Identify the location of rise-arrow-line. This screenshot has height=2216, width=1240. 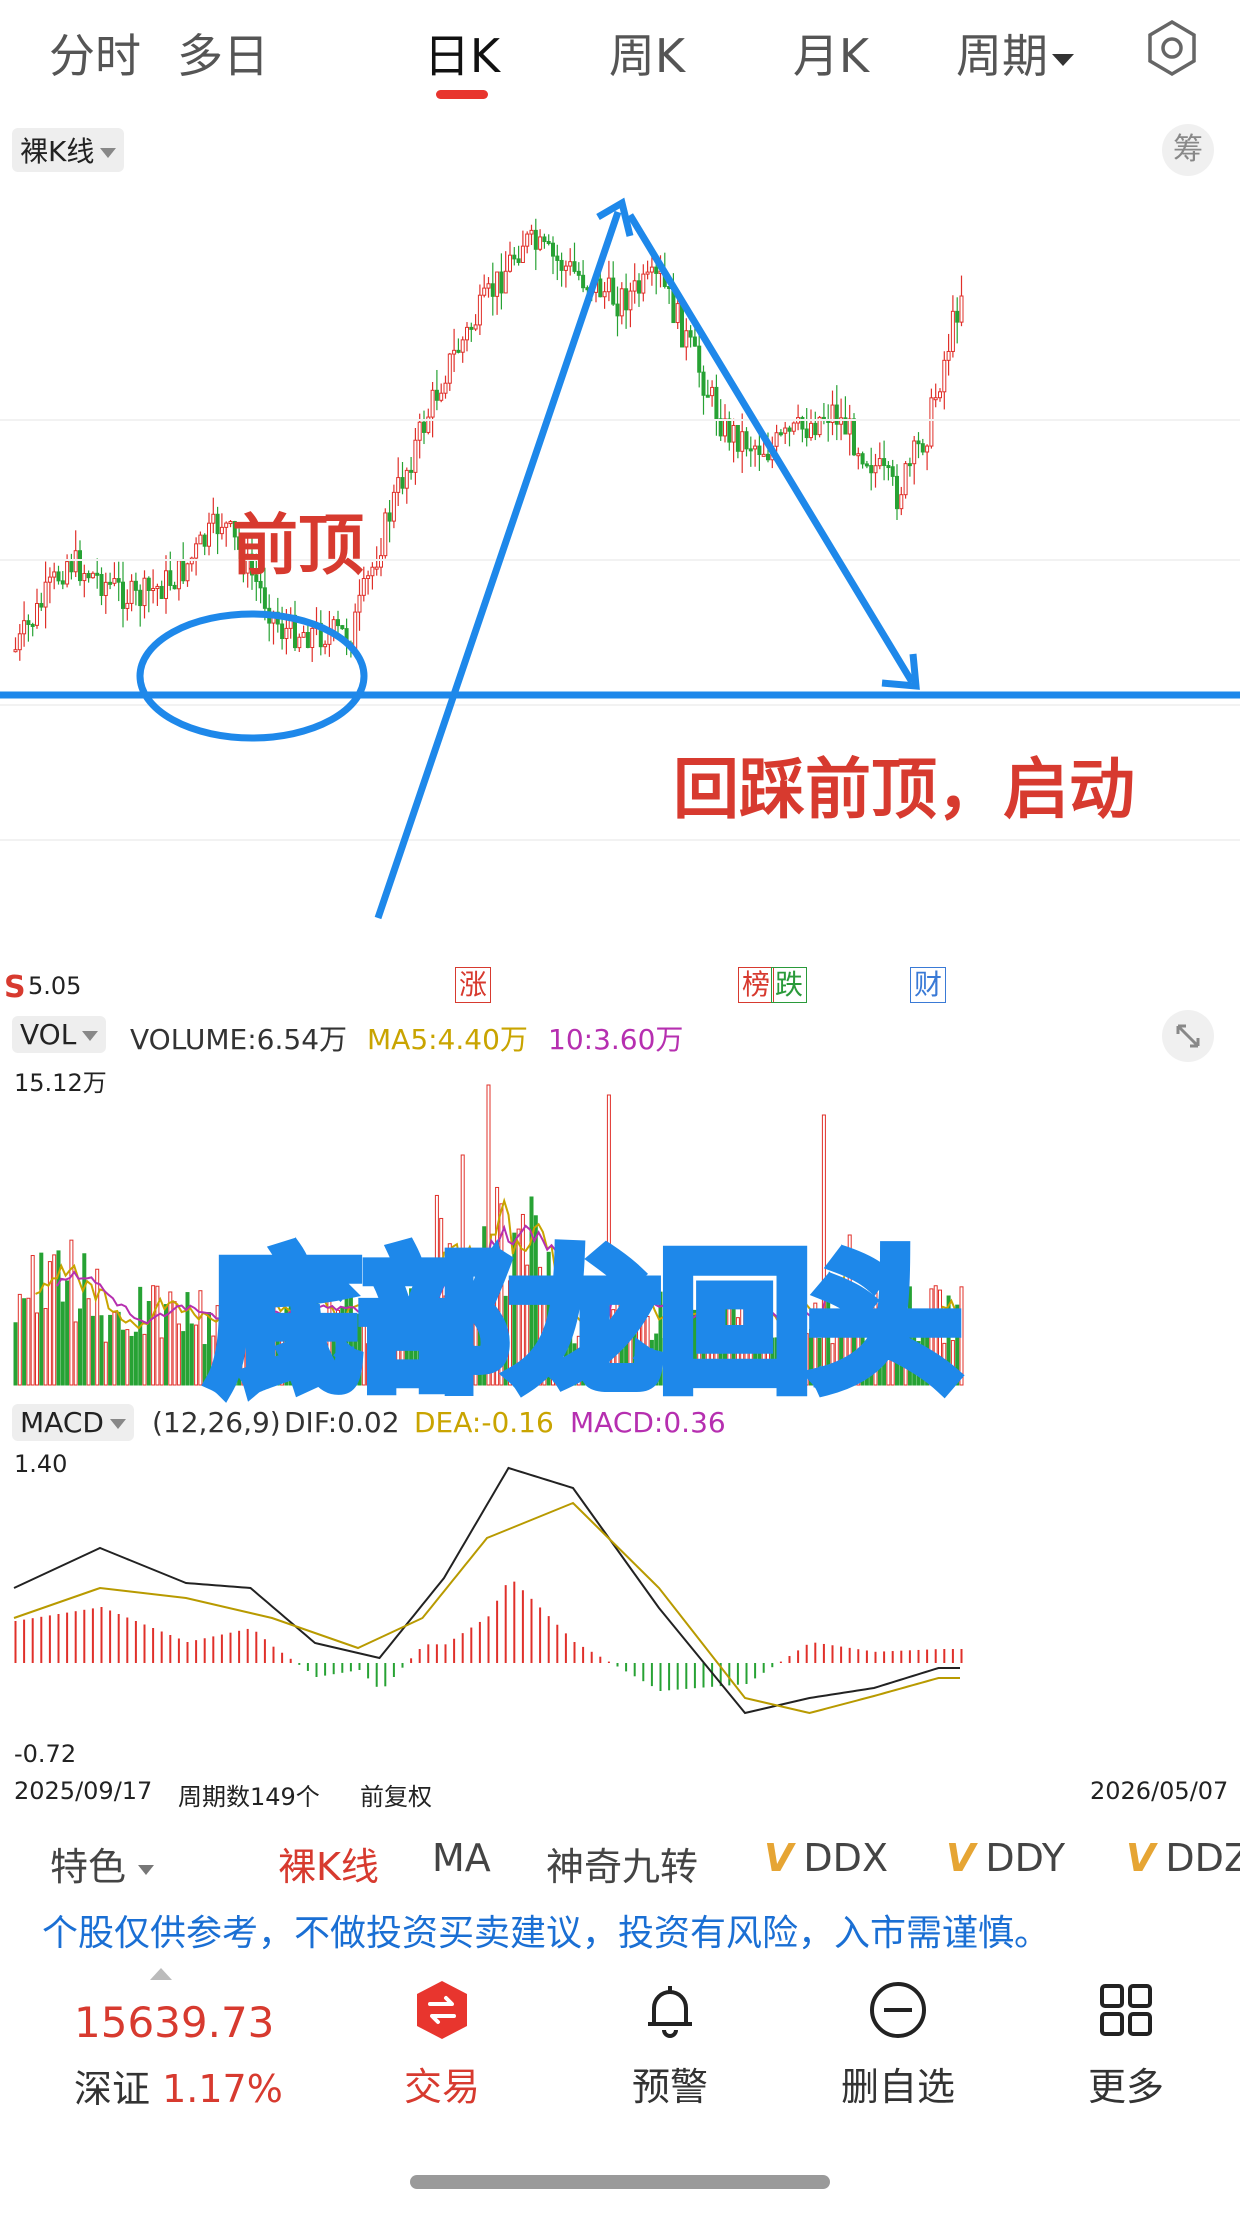
(498, 565).